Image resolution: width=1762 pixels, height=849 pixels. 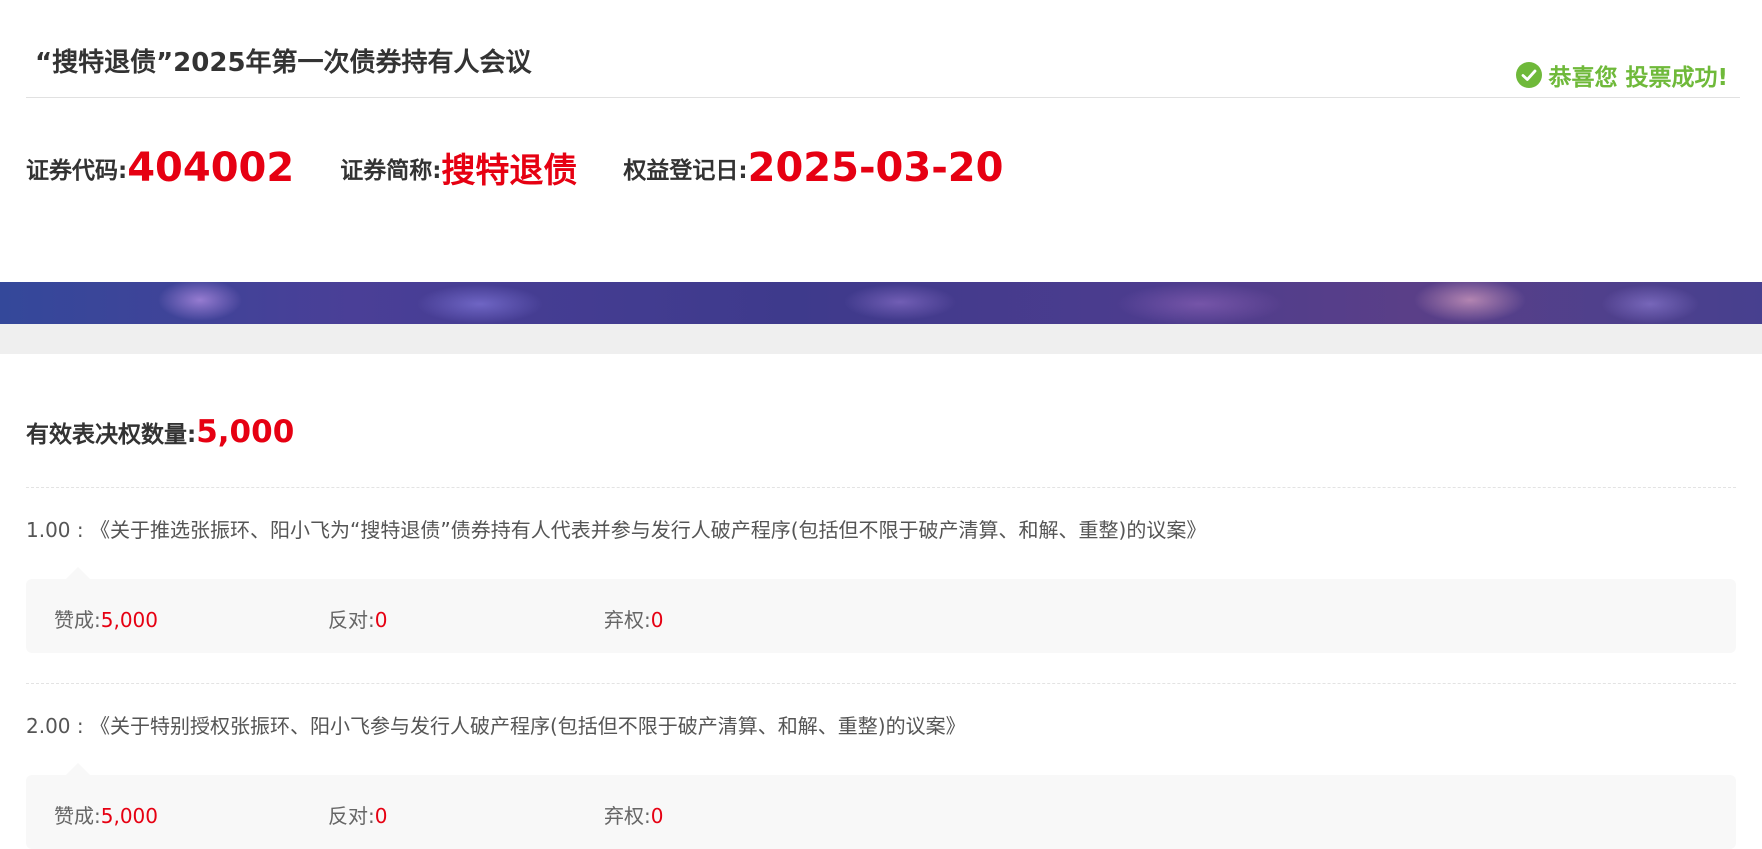 I want to click on decorative-banner, so click(x=881, y=303).